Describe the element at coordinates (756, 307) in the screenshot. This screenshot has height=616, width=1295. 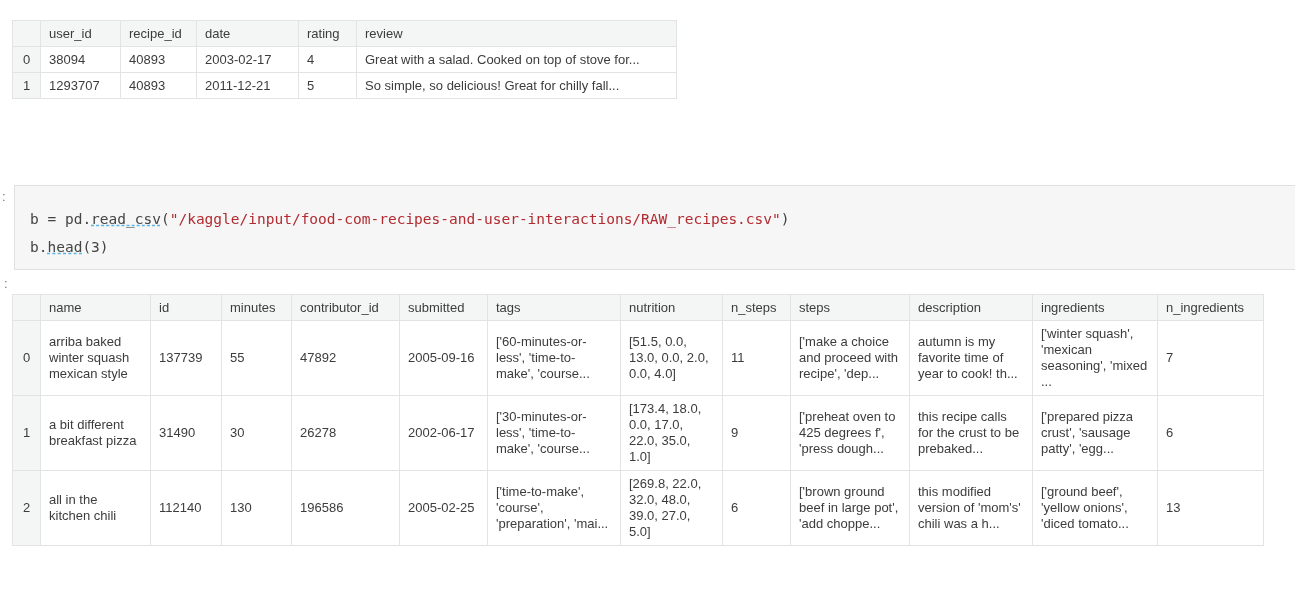
I see `column-header: n_steps` at that location.